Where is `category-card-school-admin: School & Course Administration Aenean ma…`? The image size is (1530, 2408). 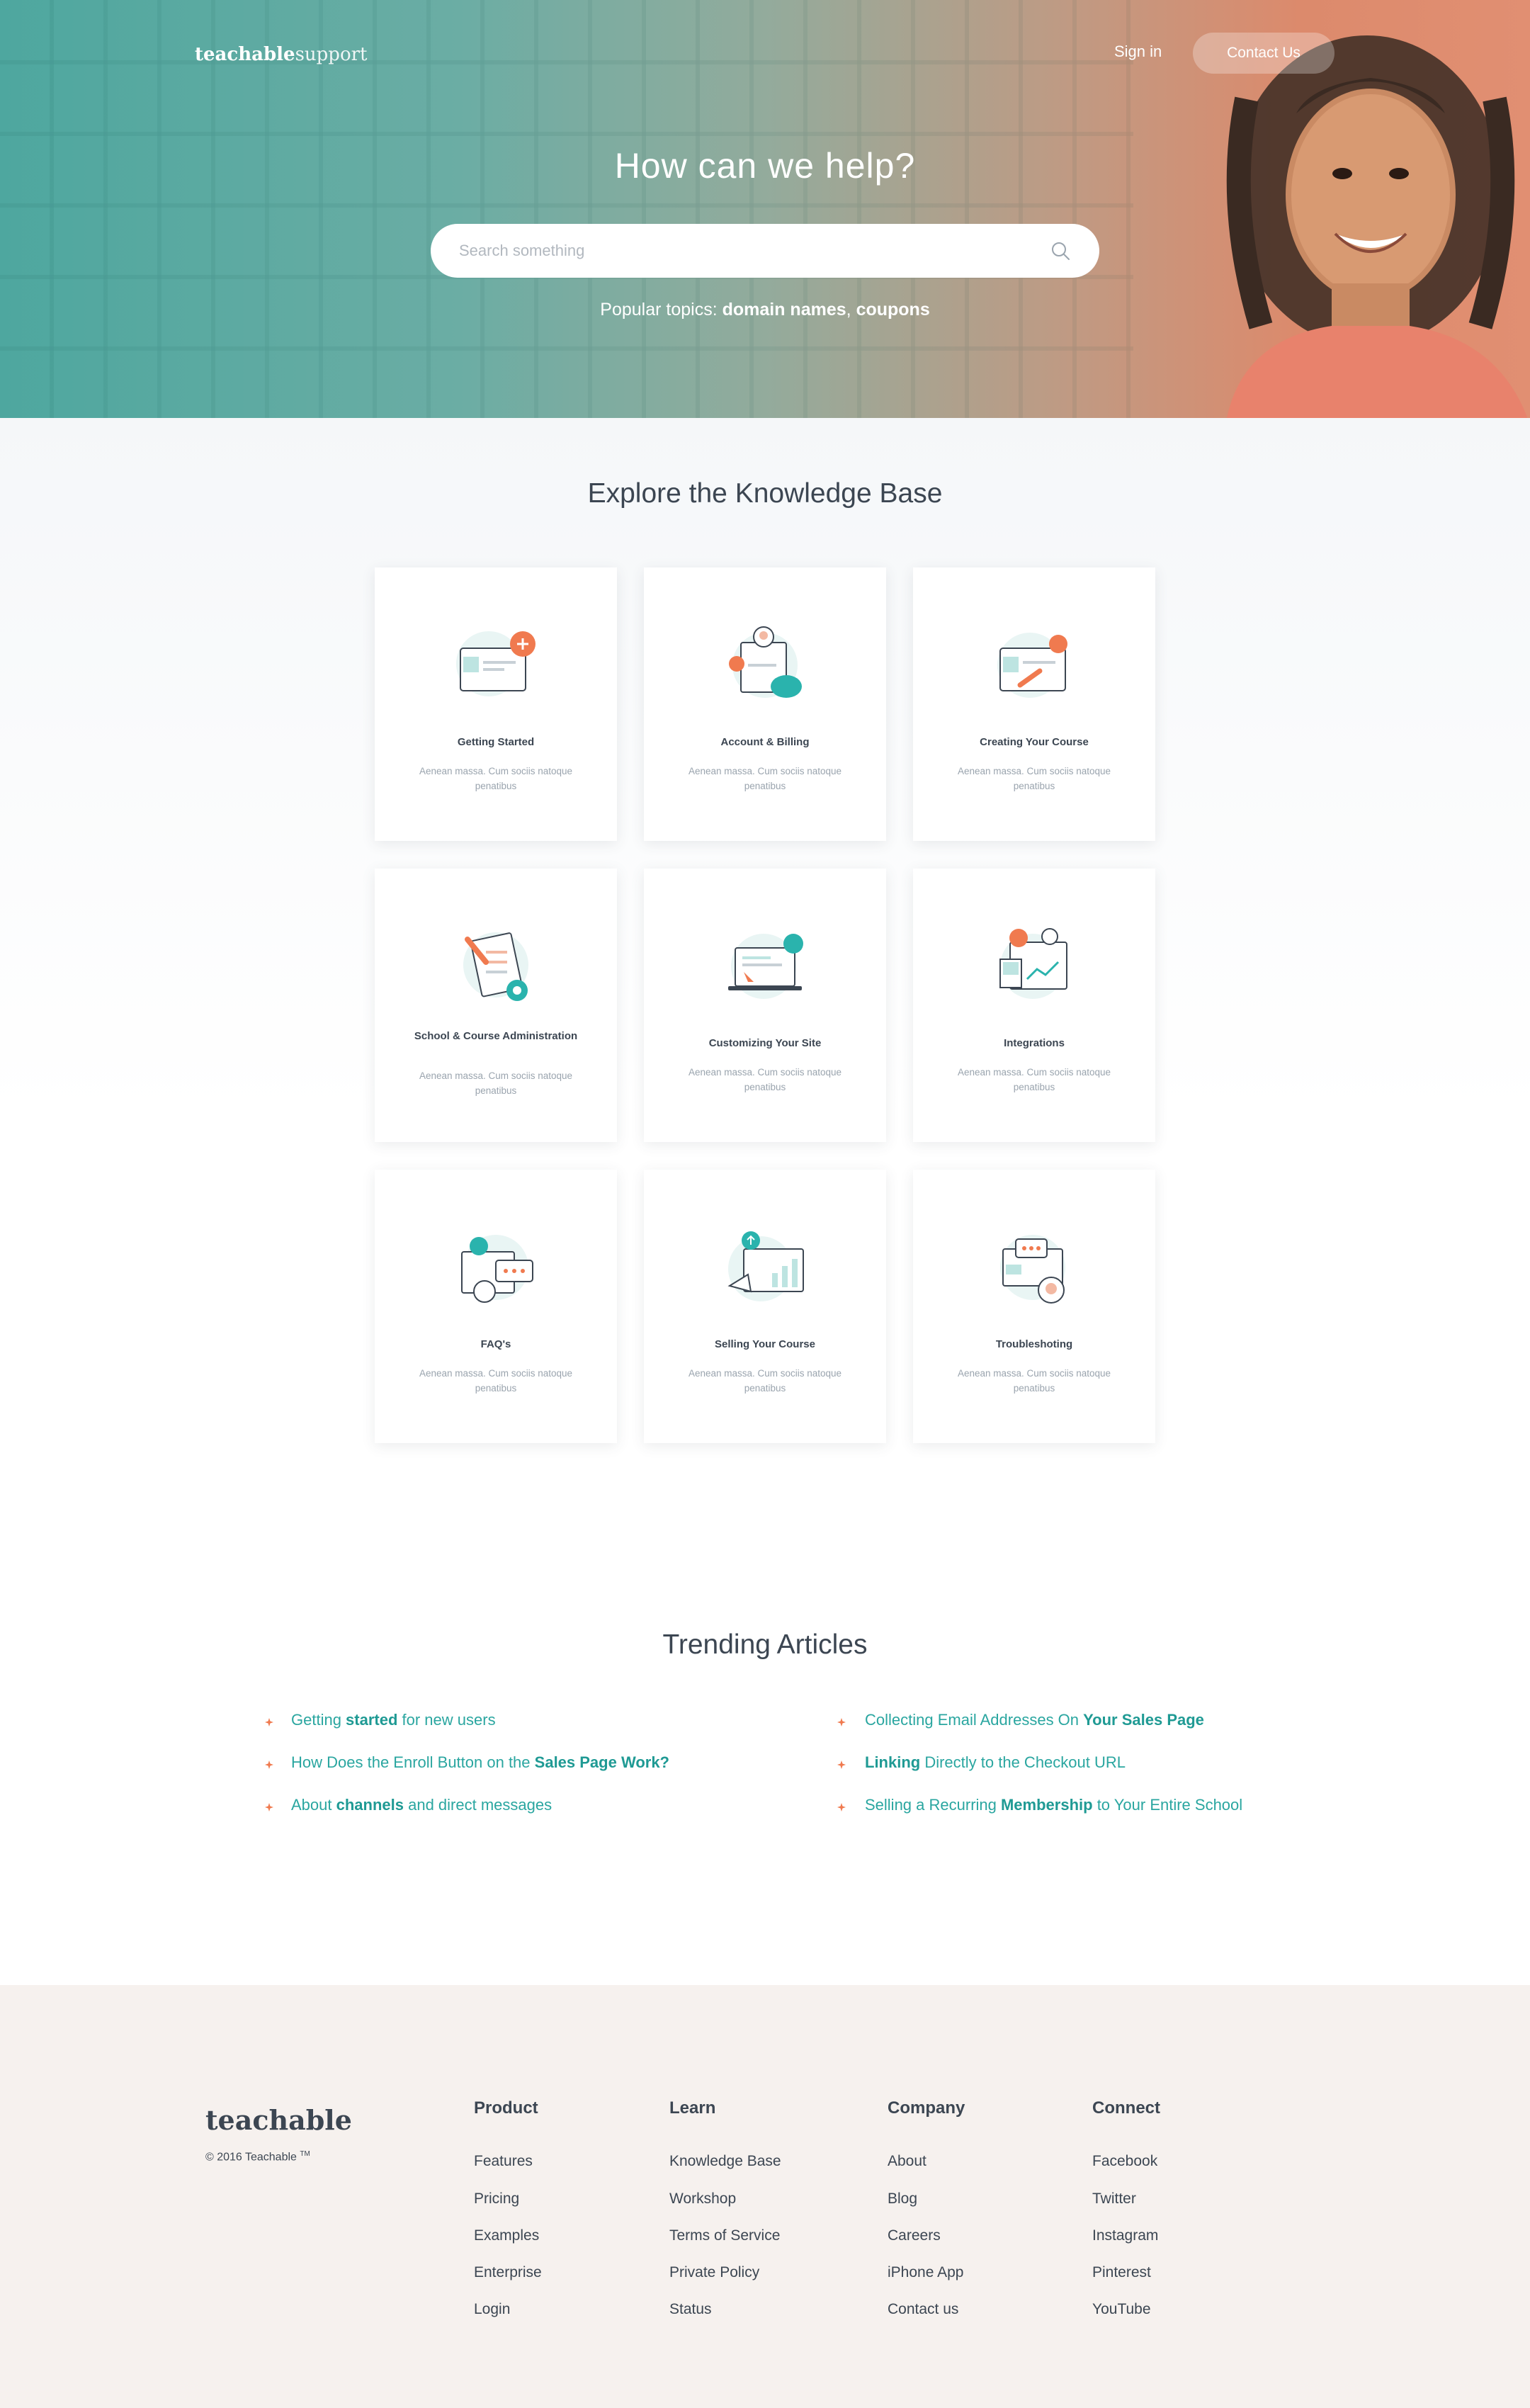
category-card-school-admin: School & Course Administration Aenean ma… is located at coordinates (496, 1005).